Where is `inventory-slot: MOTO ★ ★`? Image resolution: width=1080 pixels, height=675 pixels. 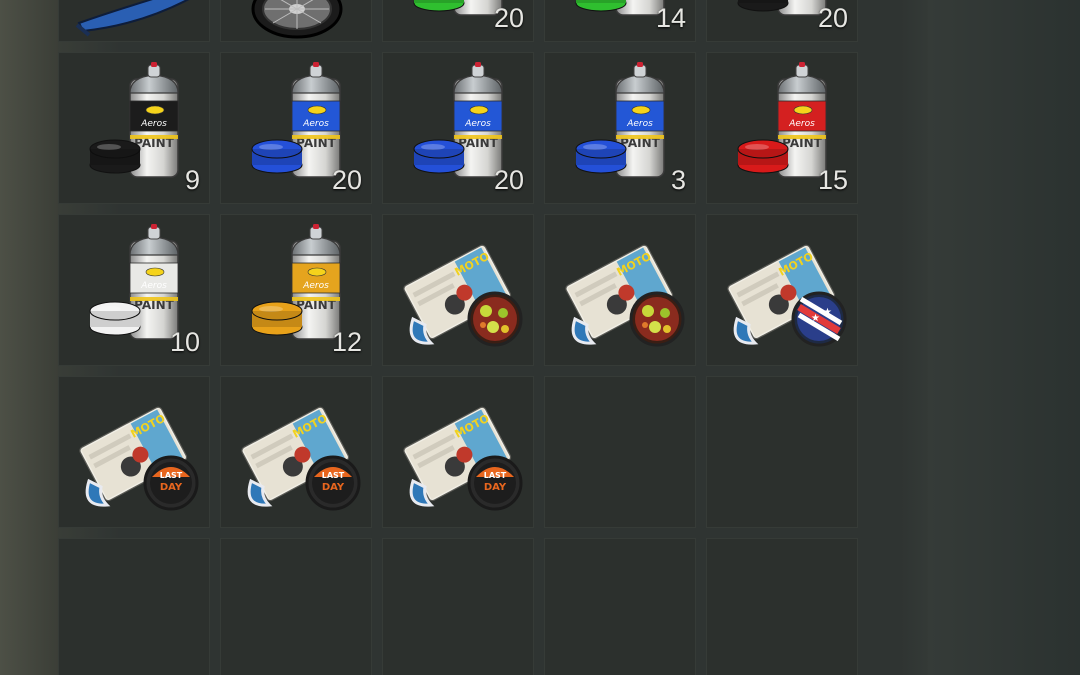
inventory-slot: MOTO ★ ★ is located at coordinates (782, 290).